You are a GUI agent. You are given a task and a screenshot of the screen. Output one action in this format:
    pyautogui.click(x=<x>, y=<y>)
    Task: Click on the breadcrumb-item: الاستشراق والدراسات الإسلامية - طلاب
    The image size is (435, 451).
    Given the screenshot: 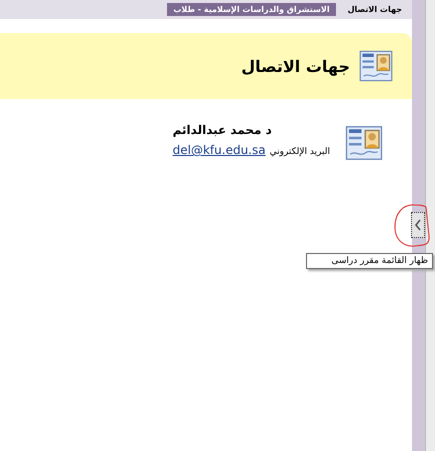 What is the action you would take?
    pyautogui.click(x=251, y=9)
    